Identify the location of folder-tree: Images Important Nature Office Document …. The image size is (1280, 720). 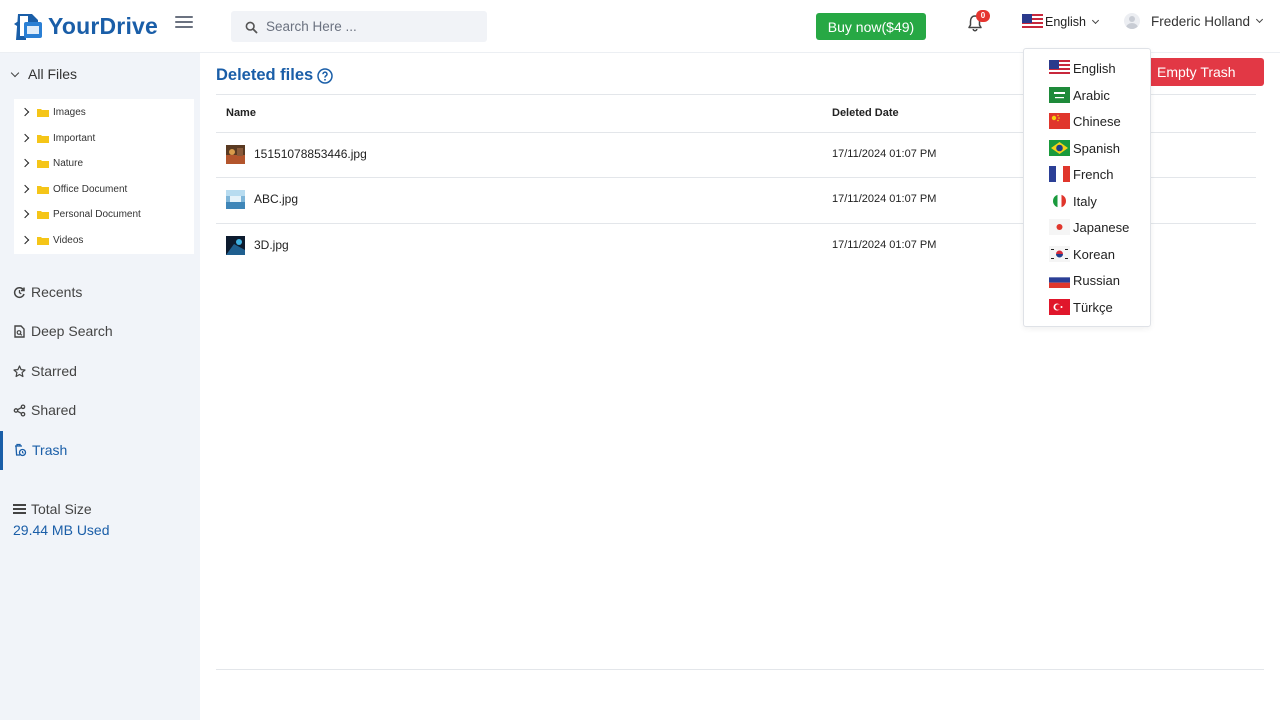
(104, 176).